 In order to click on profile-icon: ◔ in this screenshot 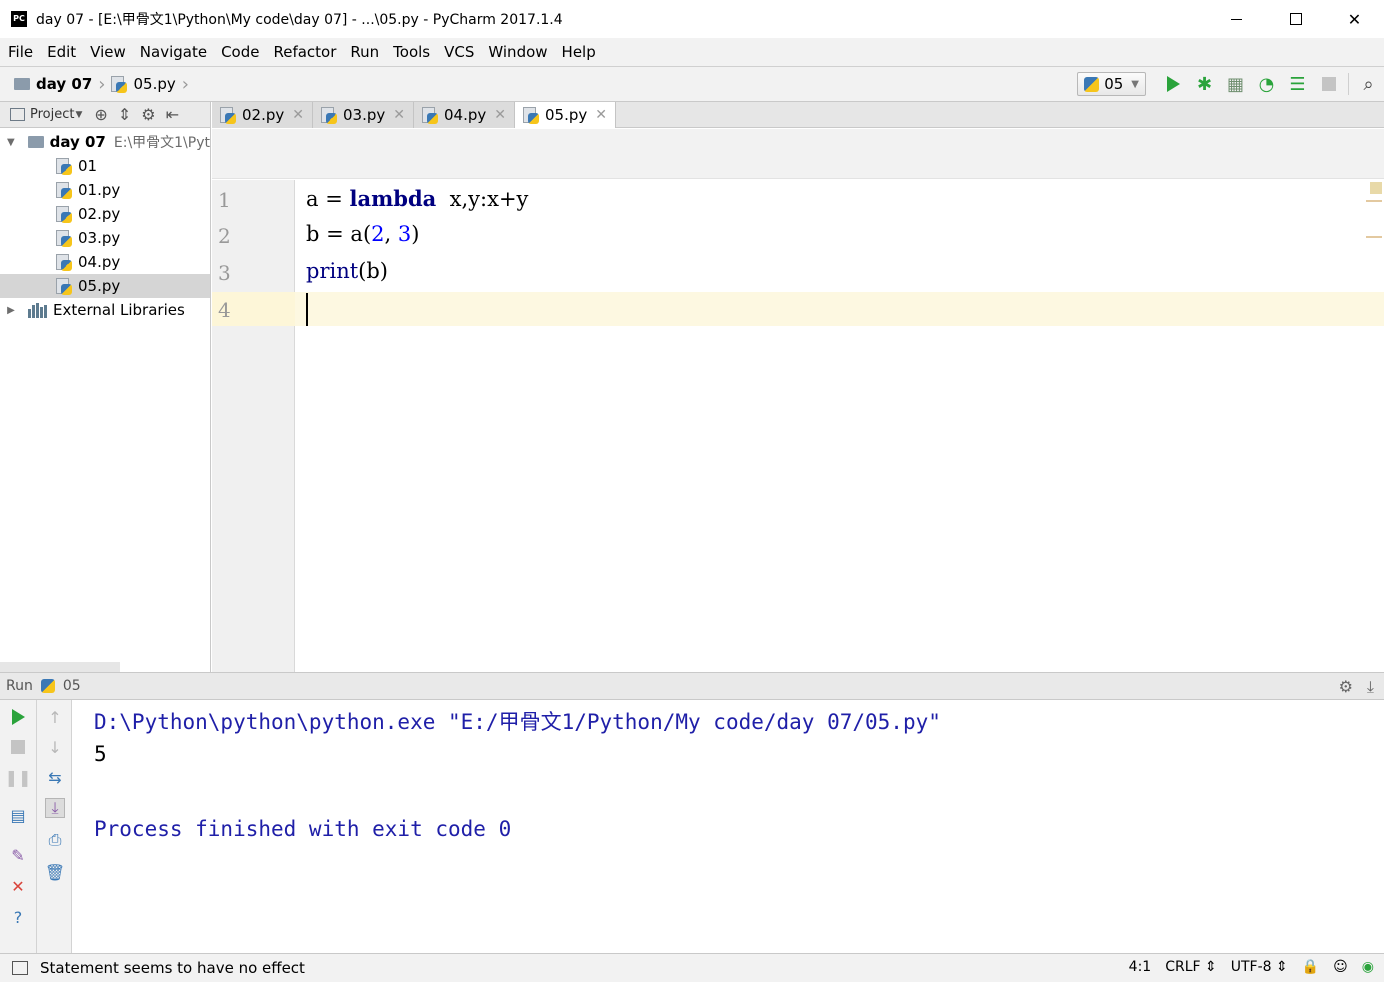, I will do `click(1266, 84)`.